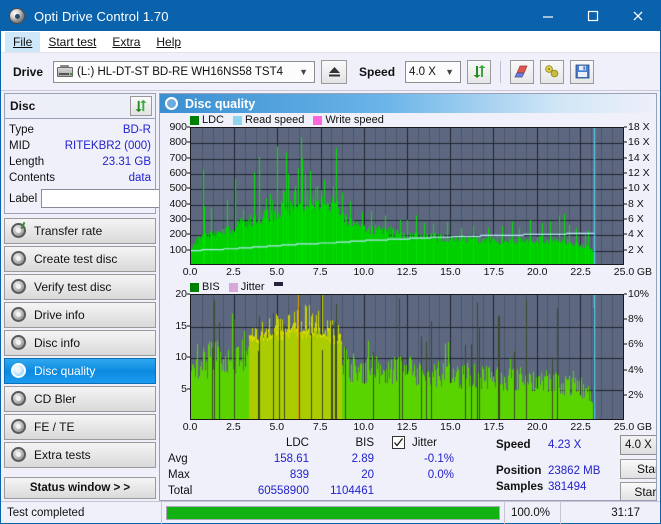 The image size is (661, 524). Describe the element at coordinates (638, 469) in the screenshot. I see `start-full-button: Start full` at that location.